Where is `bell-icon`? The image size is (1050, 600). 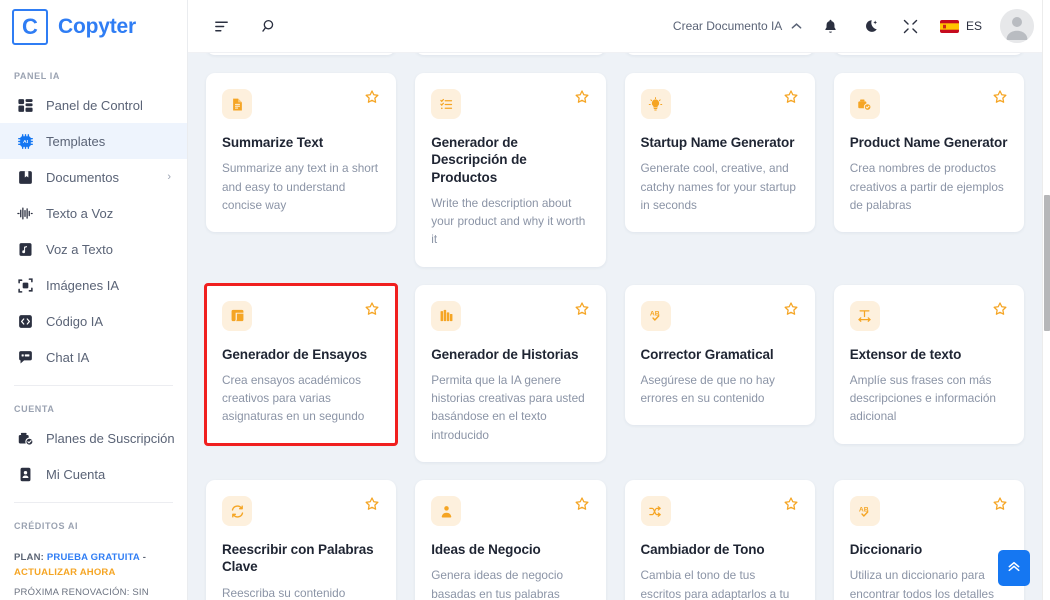
bell-icon is located at coordinates (831, 26).